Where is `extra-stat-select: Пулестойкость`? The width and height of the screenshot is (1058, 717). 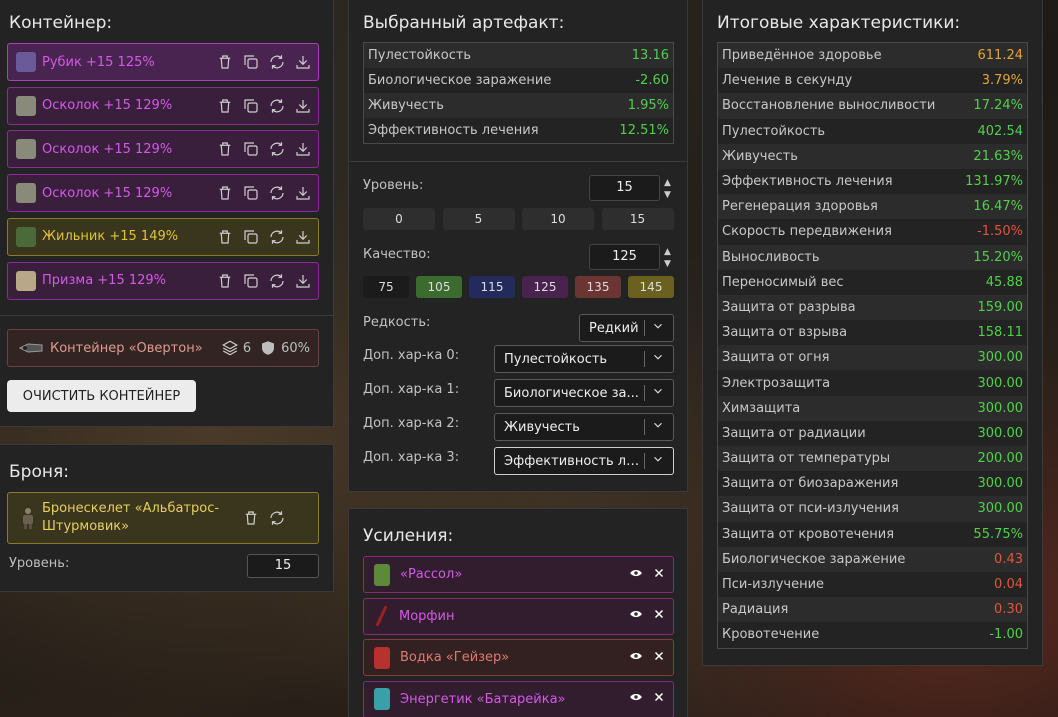
extra-stat-select: Пулестойкость is located at coordinates (584, 359).